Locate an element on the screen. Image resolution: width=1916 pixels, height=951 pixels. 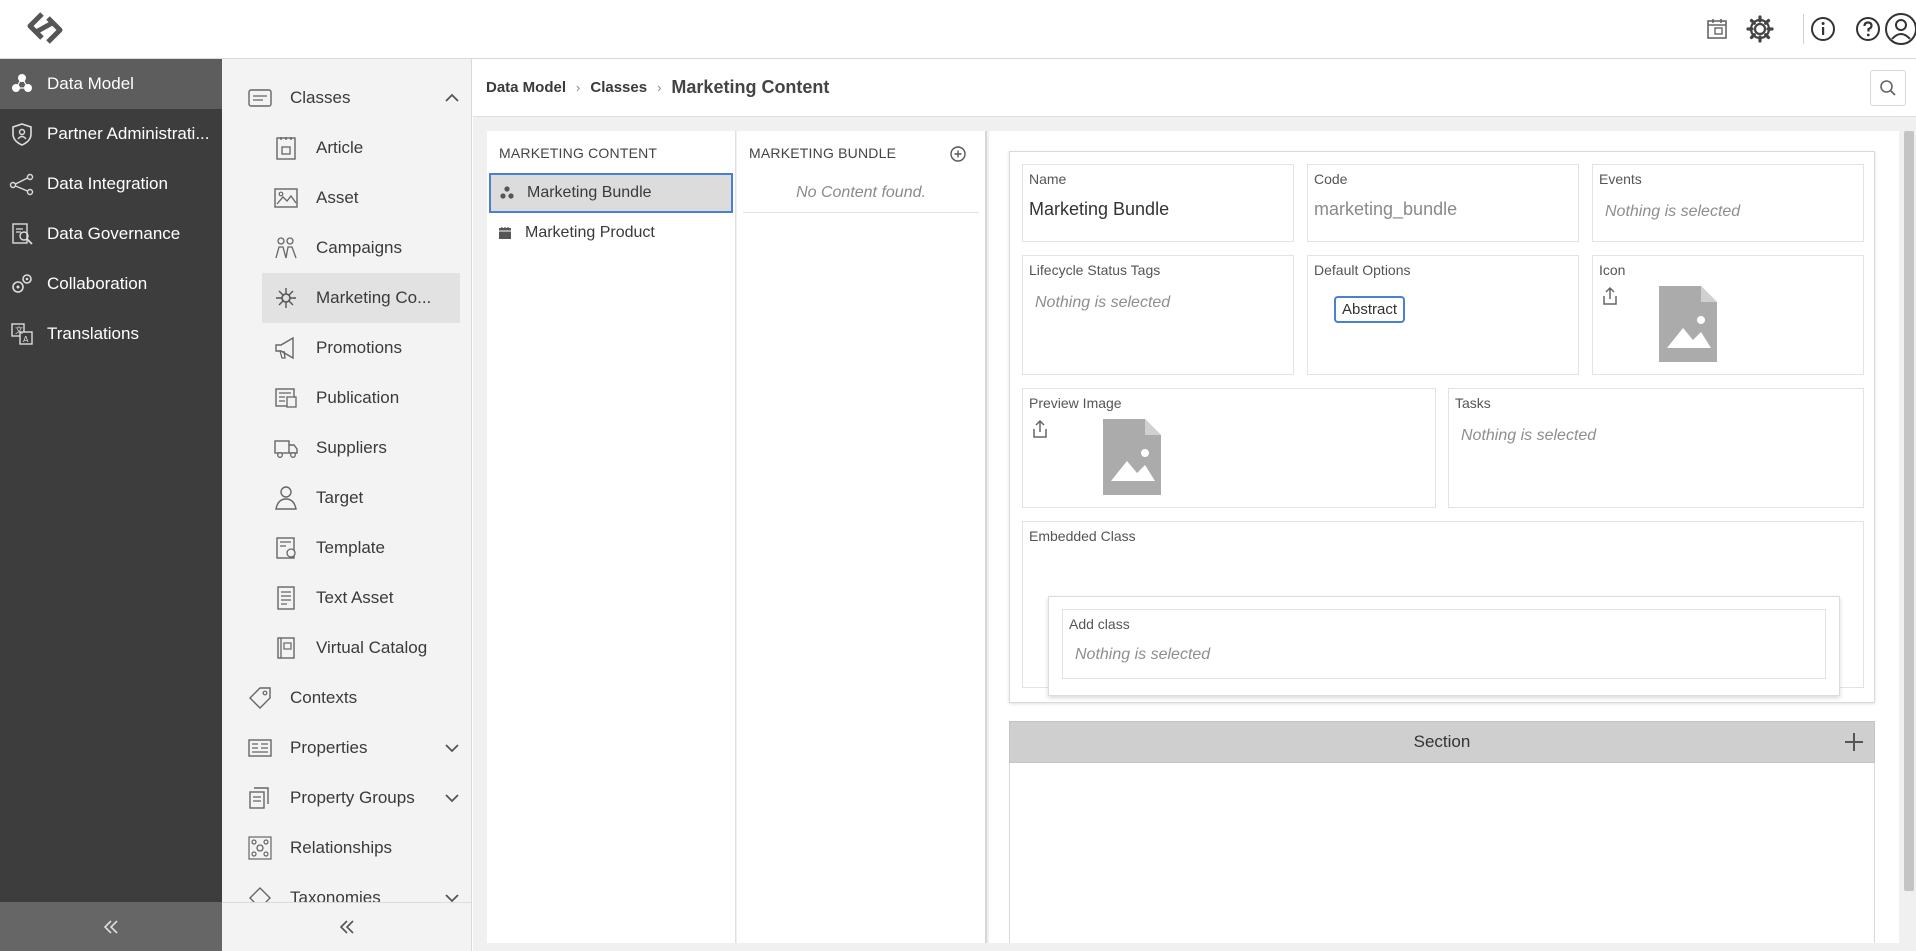
icon-field: Icon is located at coordinates (1728, 315).